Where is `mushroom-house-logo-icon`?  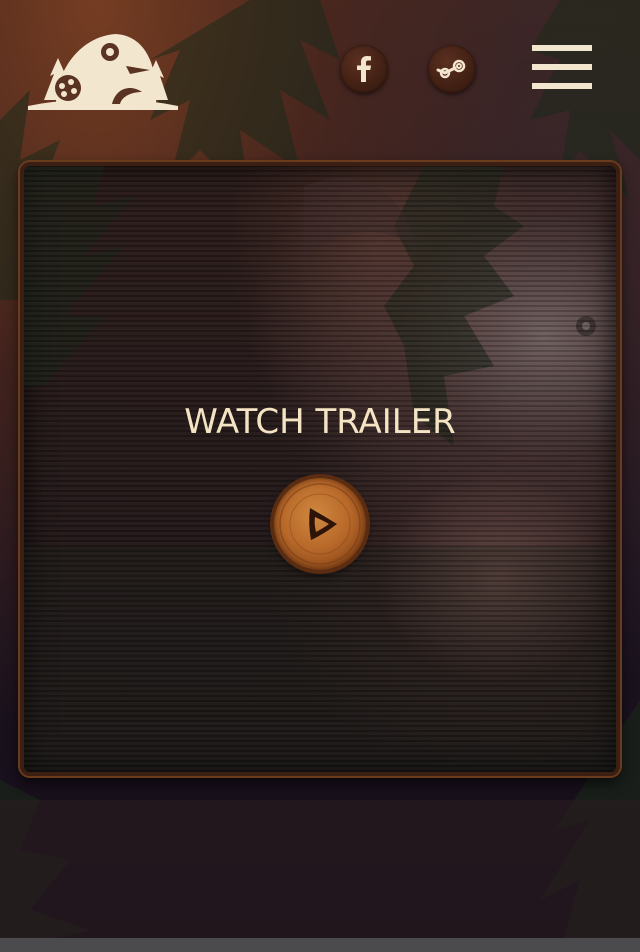
mushroom-house-logo-icon is located at coordinates (103, 72).